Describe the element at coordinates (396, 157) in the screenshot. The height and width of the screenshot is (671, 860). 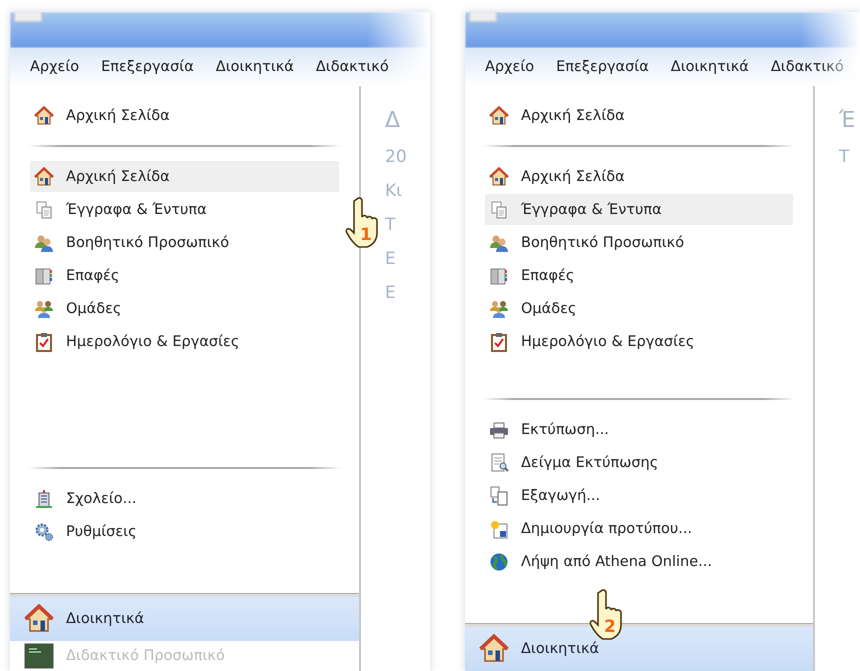
I see `content-text: 20` at that location.